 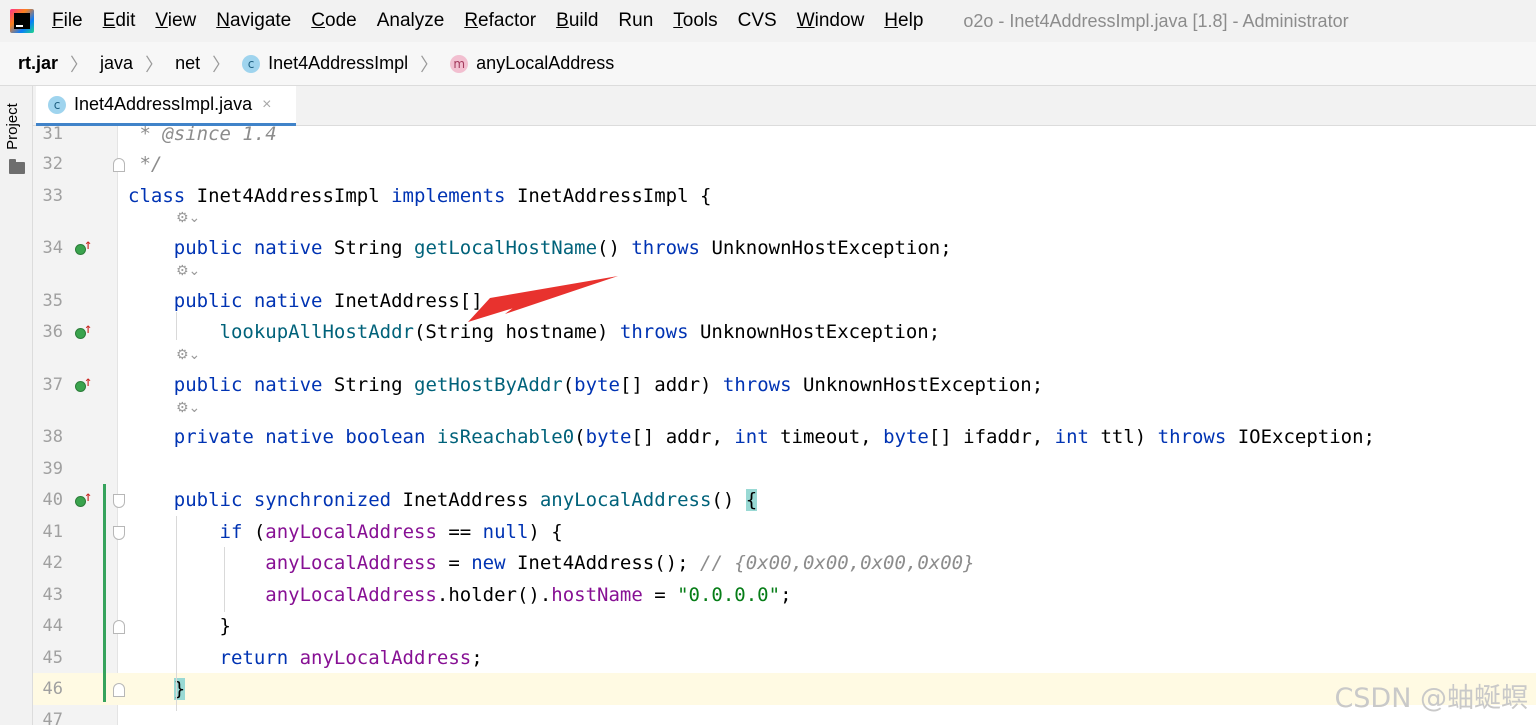 What do you see at coordinates (52, 135) in the screenshot?
I see `line-number: 31` at bounding box center [52, 135].